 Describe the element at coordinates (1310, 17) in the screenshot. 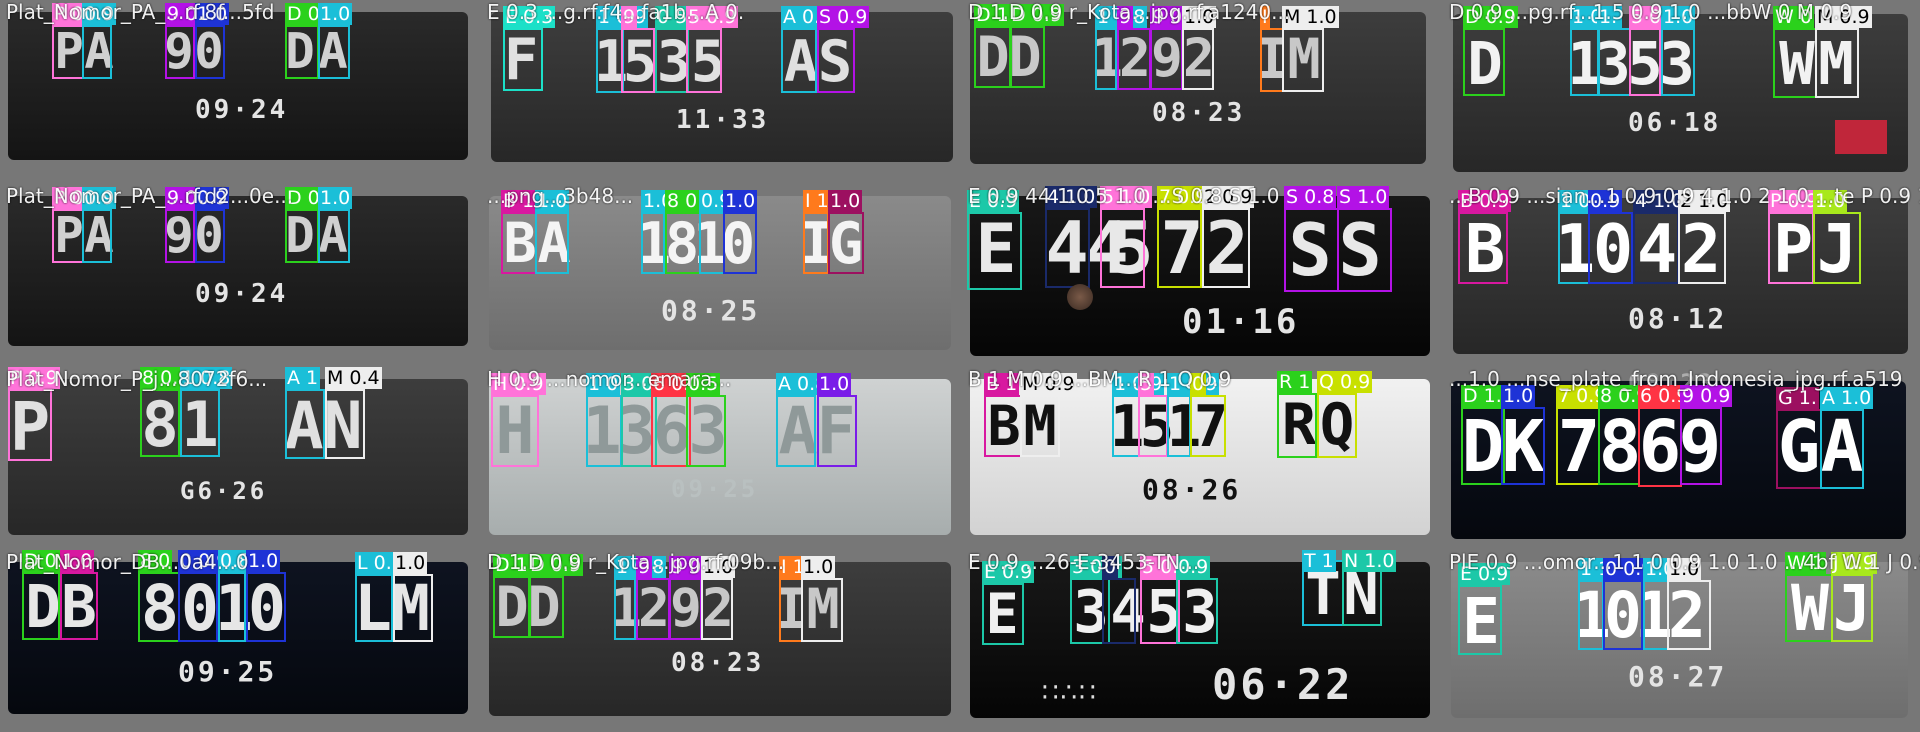

I see `detection-label: M 1.0` at that location.